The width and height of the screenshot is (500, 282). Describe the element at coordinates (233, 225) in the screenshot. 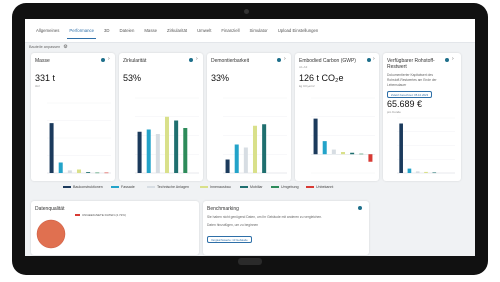

I see `card-note-line: Daten hinzufügen, um zu beginnen` at that location.